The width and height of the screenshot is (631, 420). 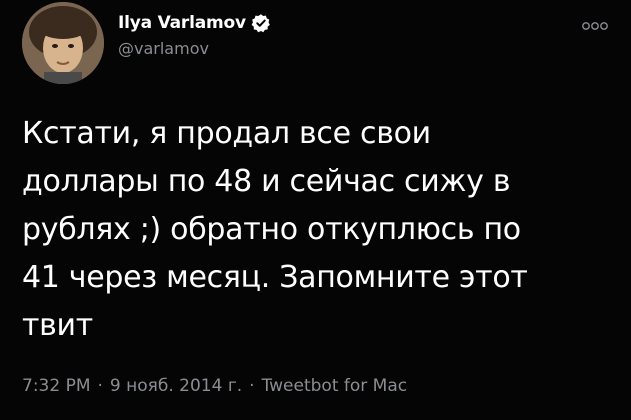 I want to click on tweet-source-link: Tweetbot for Mac, so click(x=335, y=386).